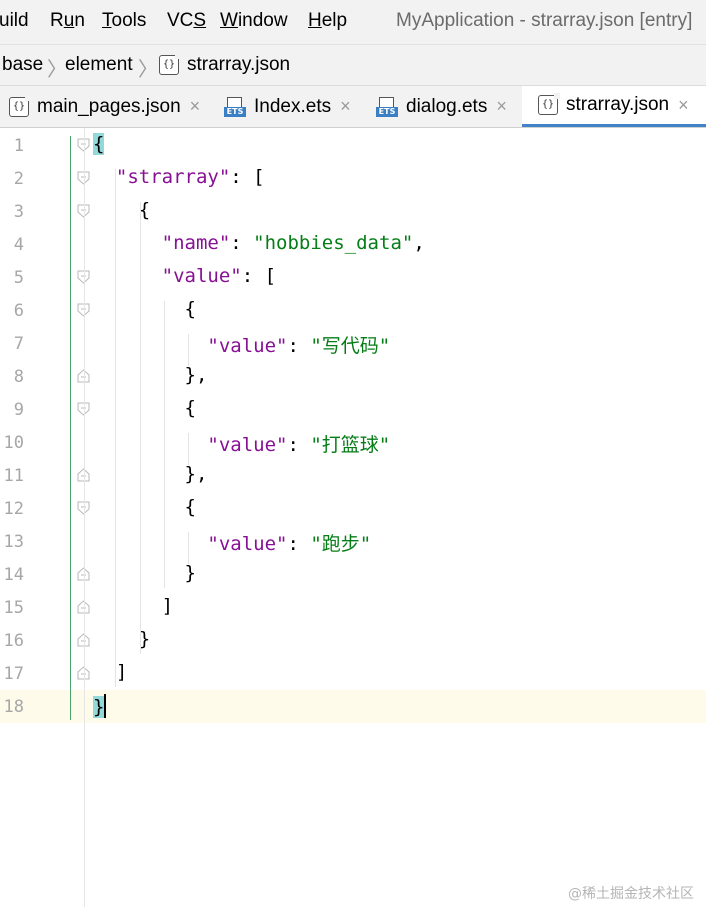 Image resolution: width=706 pixels, height=907 pixels. Describe the element at coordinates (254, 21) in the screenshot. I see `menu-window: Window` at that location.